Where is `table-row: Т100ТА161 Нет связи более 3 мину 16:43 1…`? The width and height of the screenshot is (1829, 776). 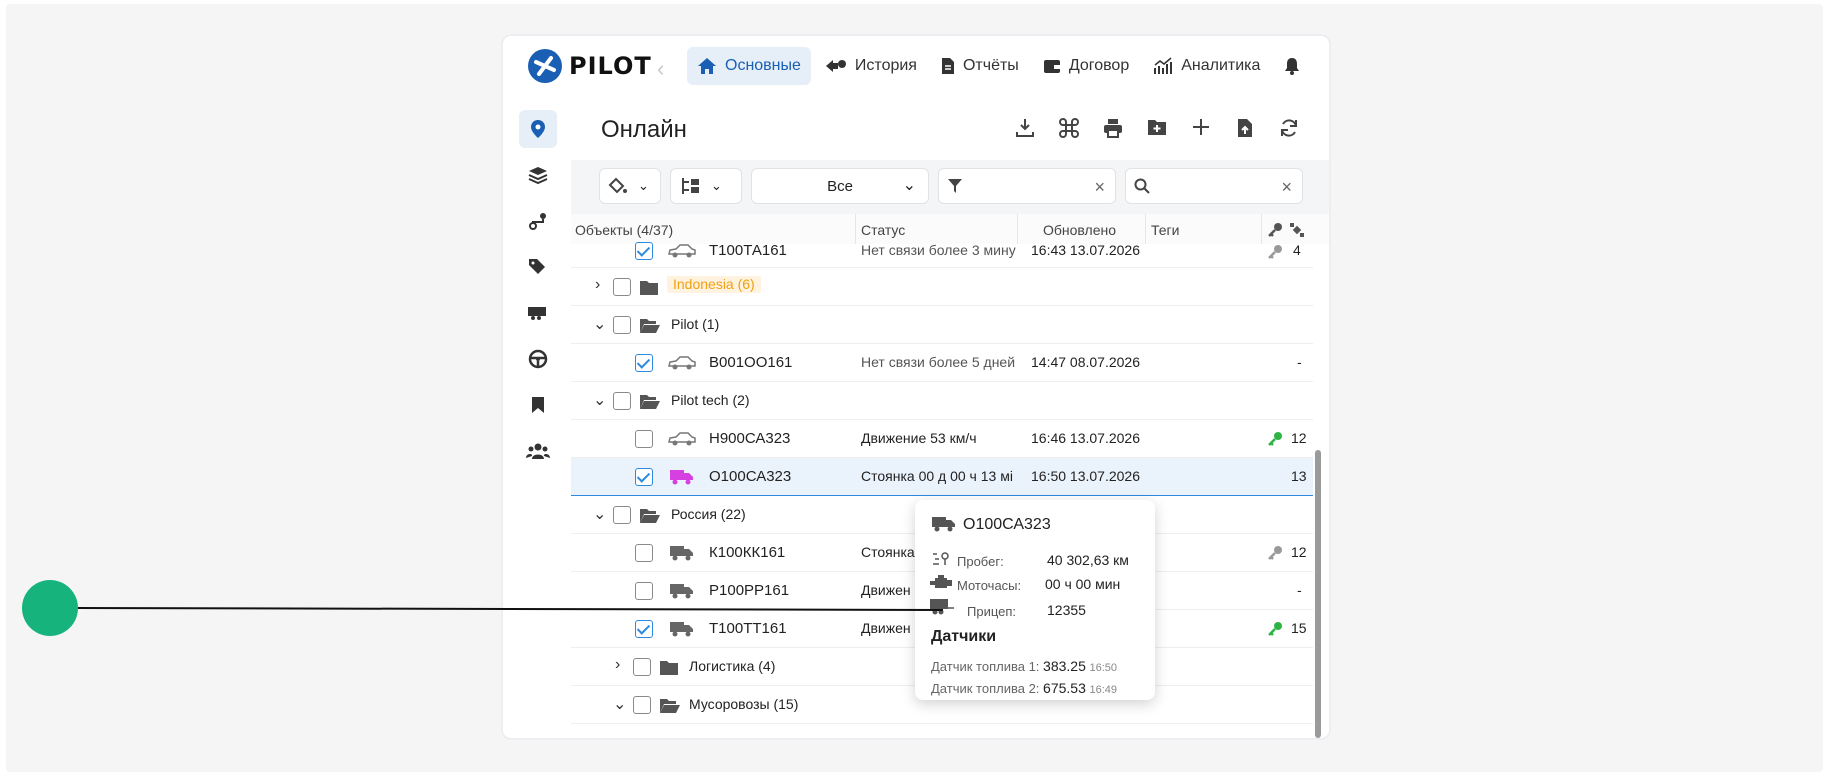 table-row: Т100ТА161 Нет связи более 3 мину 16:43 1… is located at coordinates (942, 252).